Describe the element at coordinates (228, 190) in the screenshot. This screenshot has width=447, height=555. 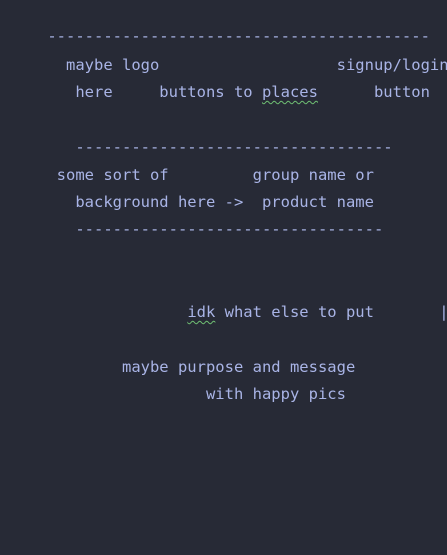
I see `editor-line: background here -> product name |` at that location.